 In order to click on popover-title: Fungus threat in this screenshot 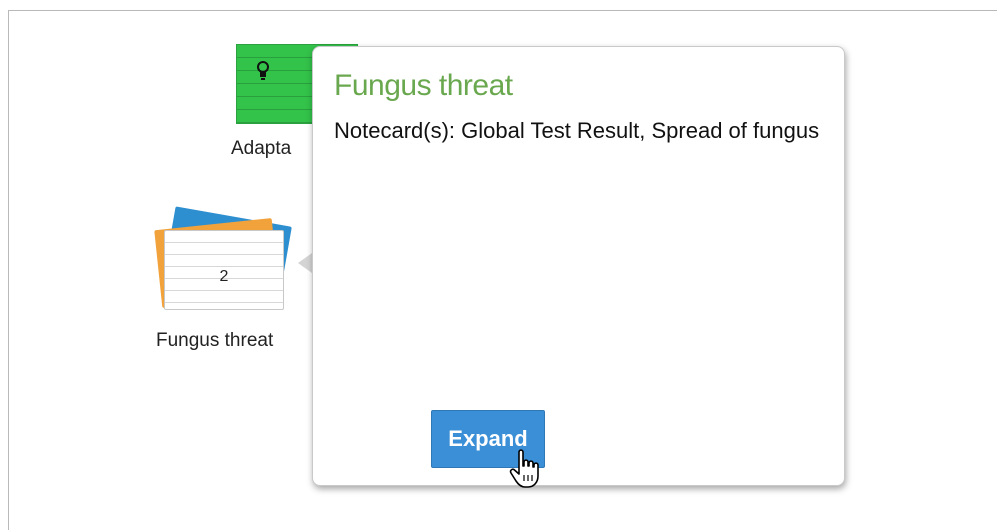, I will do `click(423, 85)`.